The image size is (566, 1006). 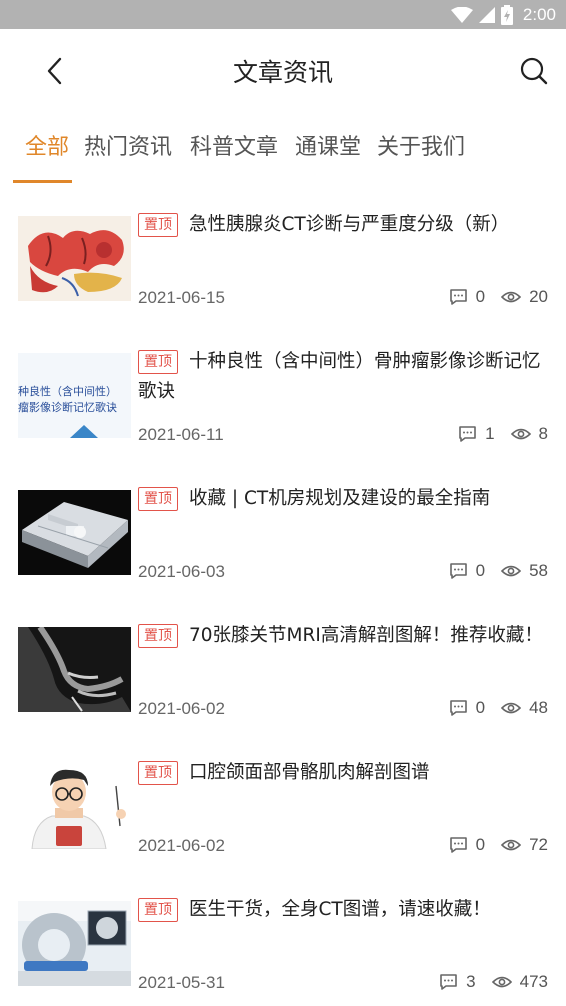 I want to click on article-title: 收藏 | CT机房规划及建设的最全指南, so click(x=340, y=498).